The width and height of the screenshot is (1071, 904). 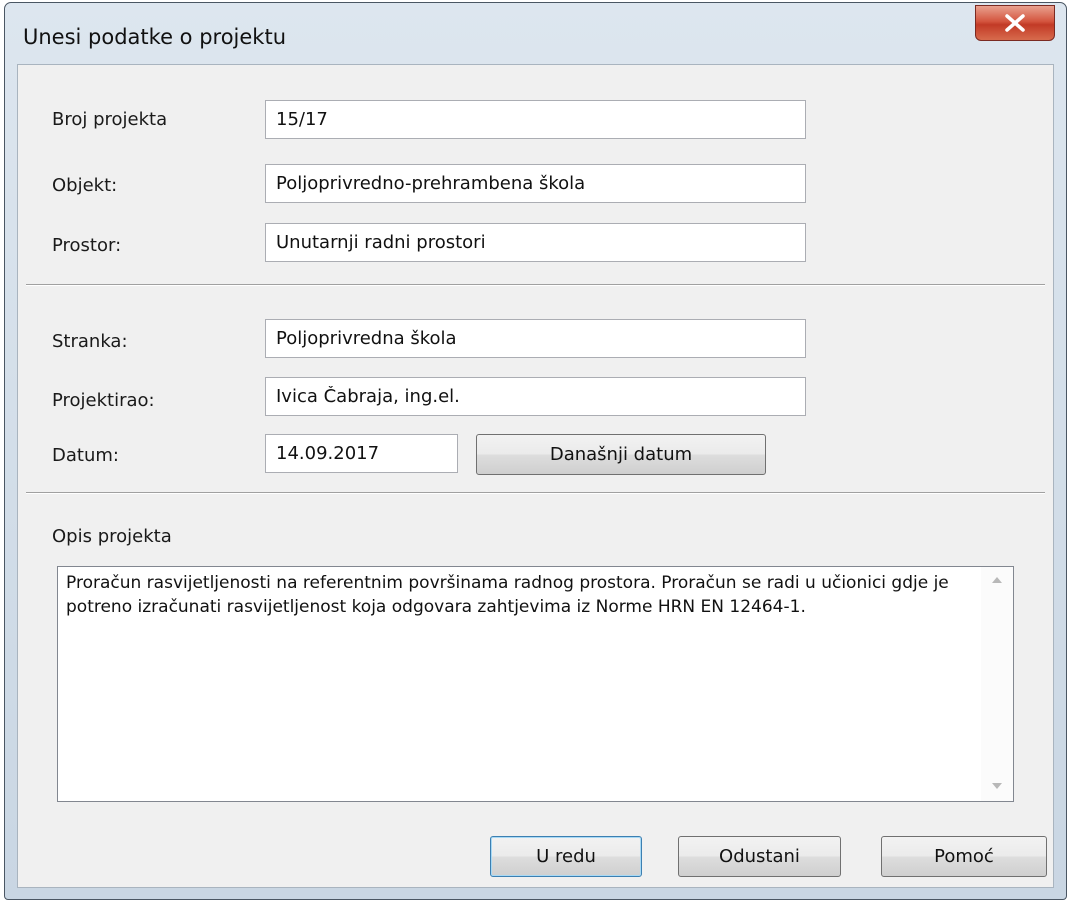 What do you see at coordinates (964, 856) in the screenshot?
I see `help-button: Pomoć` at bounding box center [964, 856].